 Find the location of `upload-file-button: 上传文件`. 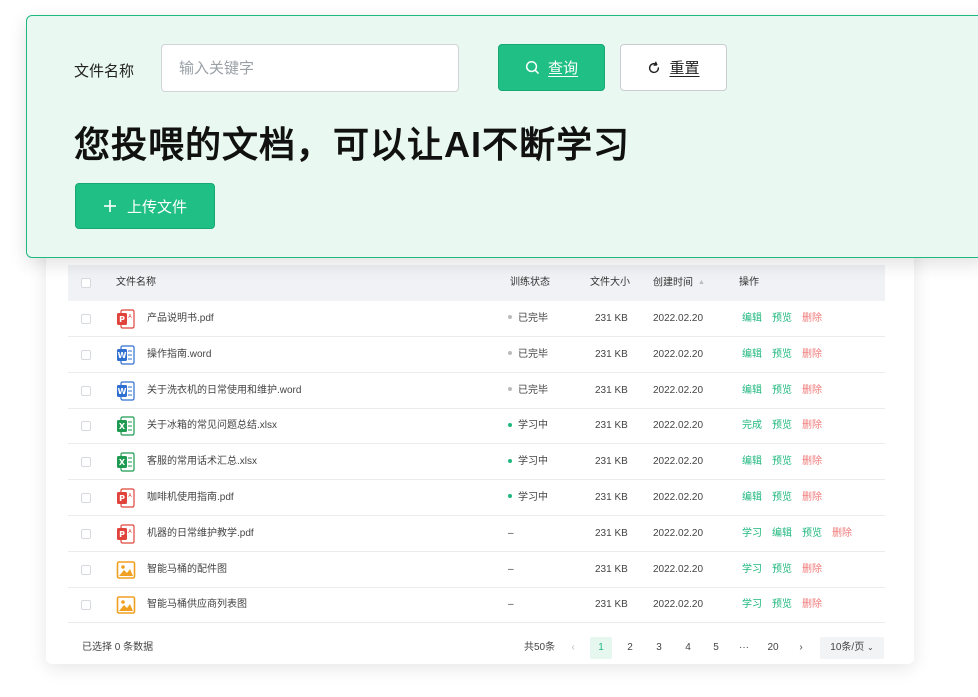

upload-file-button: 上传文件 is located at coordinates (145, 206).